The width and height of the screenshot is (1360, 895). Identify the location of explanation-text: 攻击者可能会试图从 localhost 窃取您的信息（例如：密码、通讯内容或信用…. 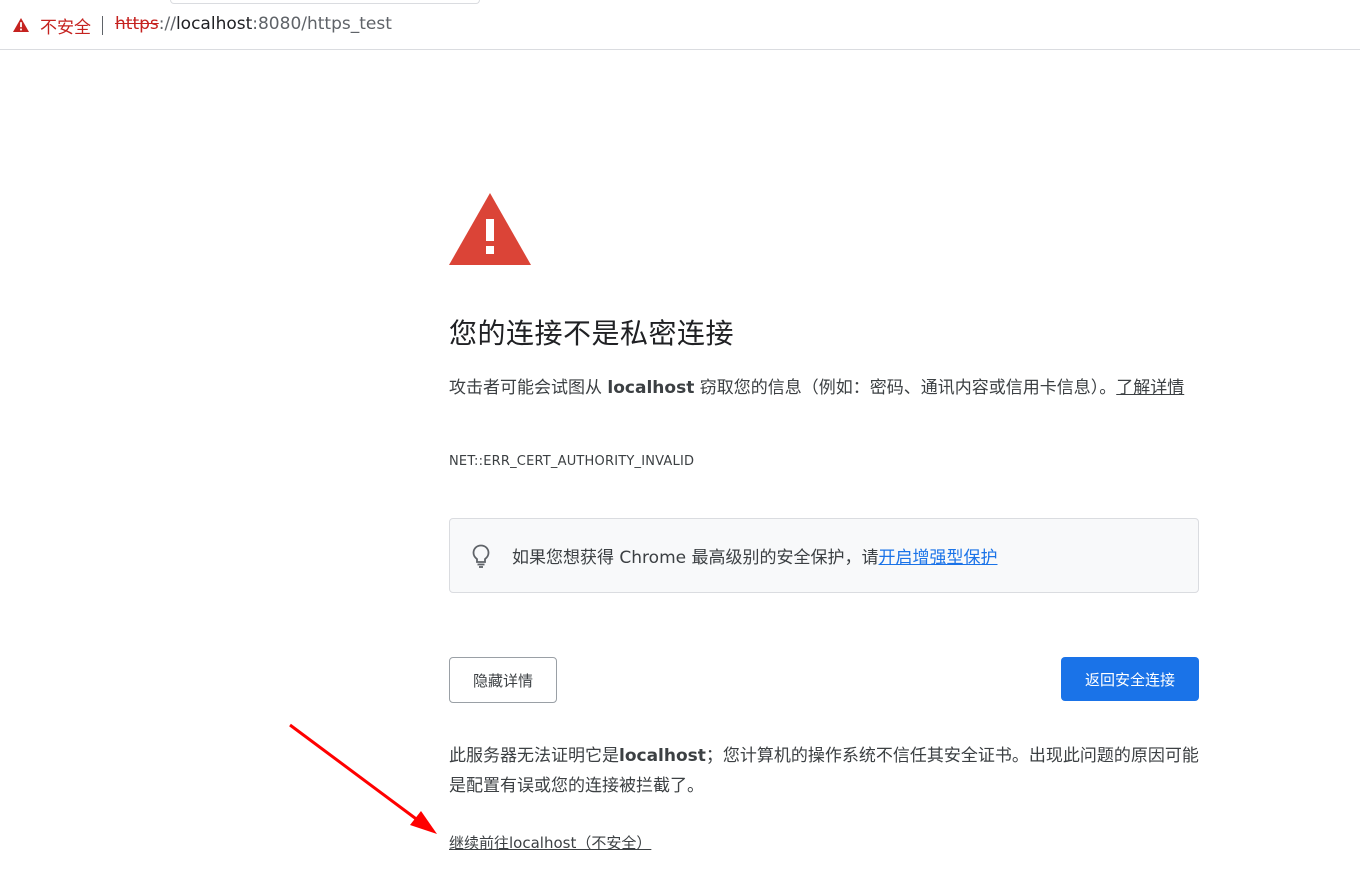
(825, 388).